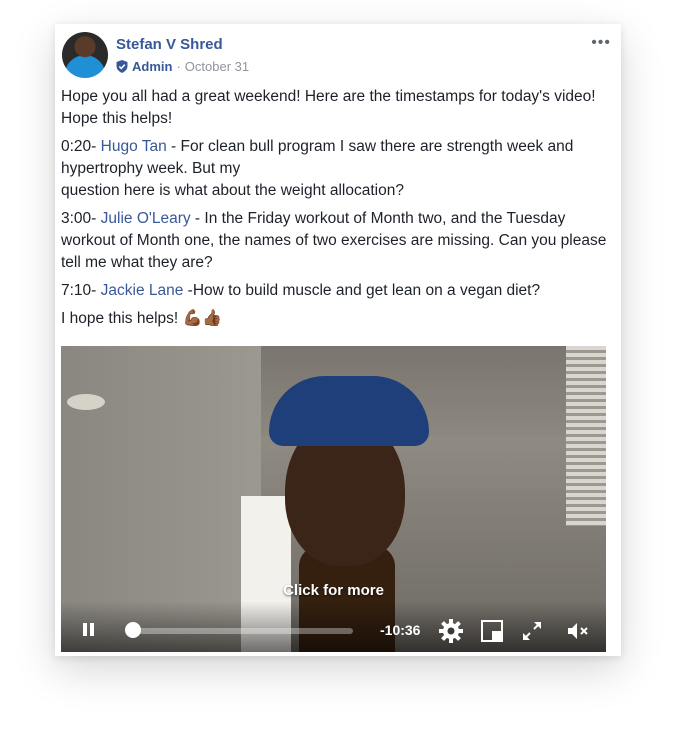 Image resolution: width=675 pixels, height=743 pixels. Describe the element at coordinates (89, 629) in the screenshot. I see `pause-icon` at that location.